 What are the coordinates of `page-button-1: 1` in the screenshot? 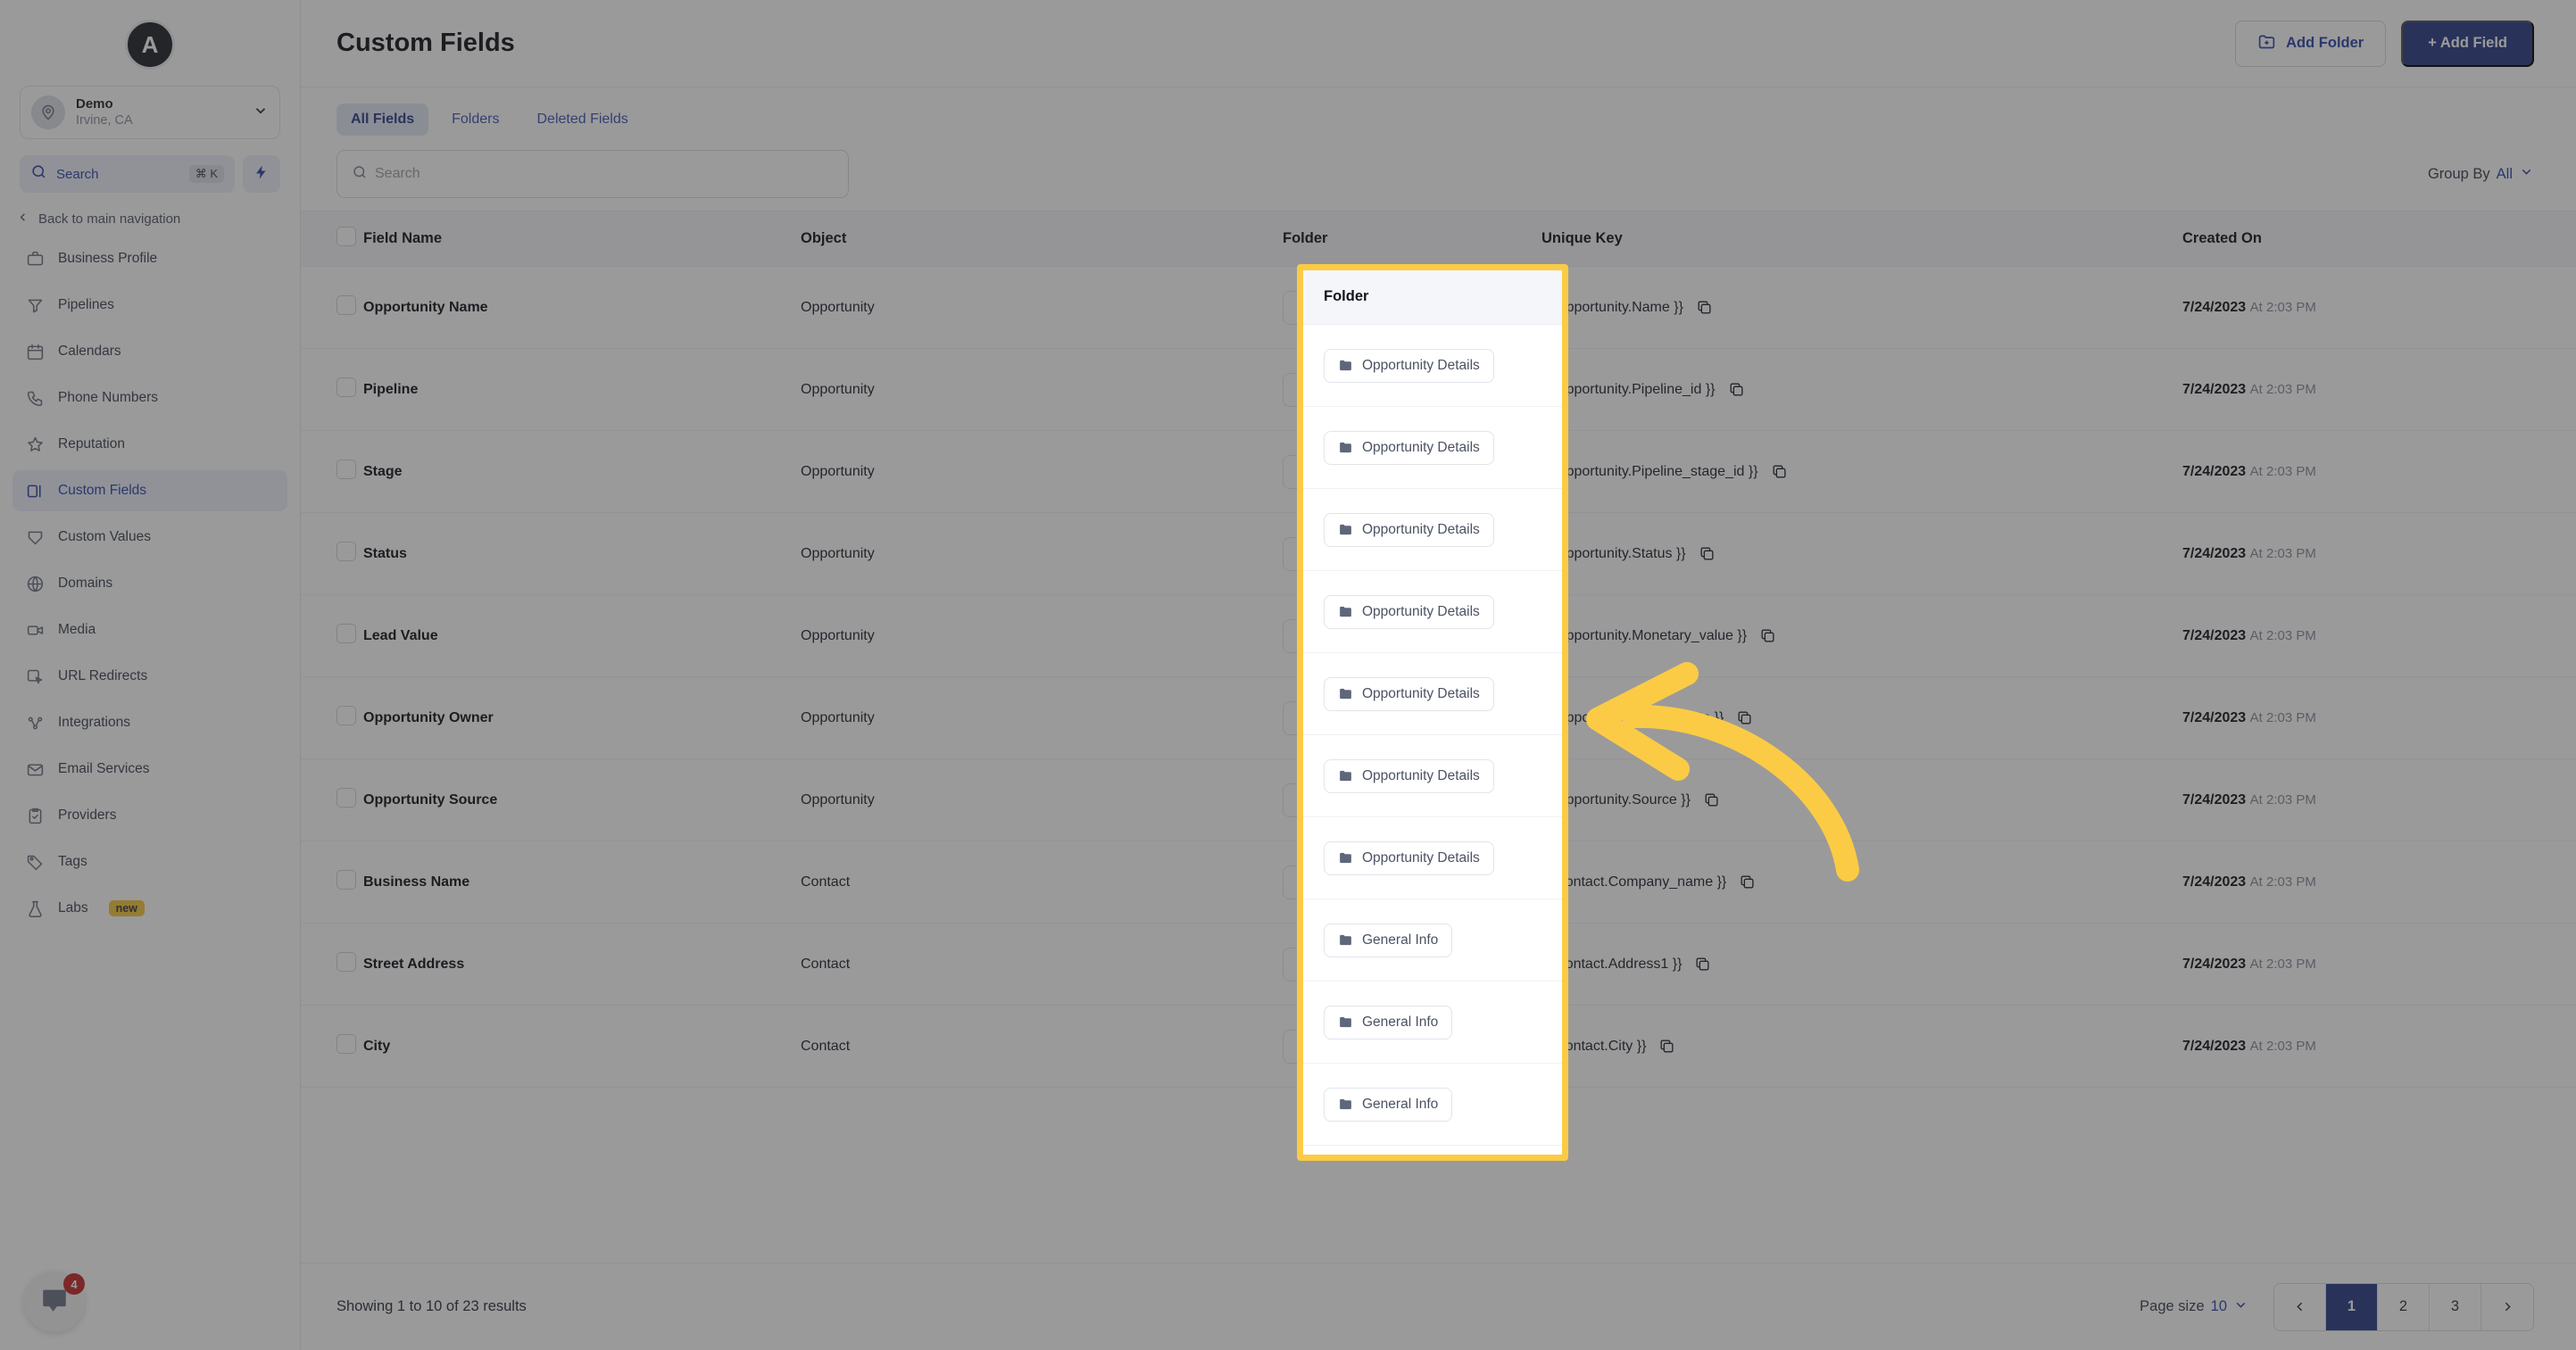 It's located at (2352, 1306).